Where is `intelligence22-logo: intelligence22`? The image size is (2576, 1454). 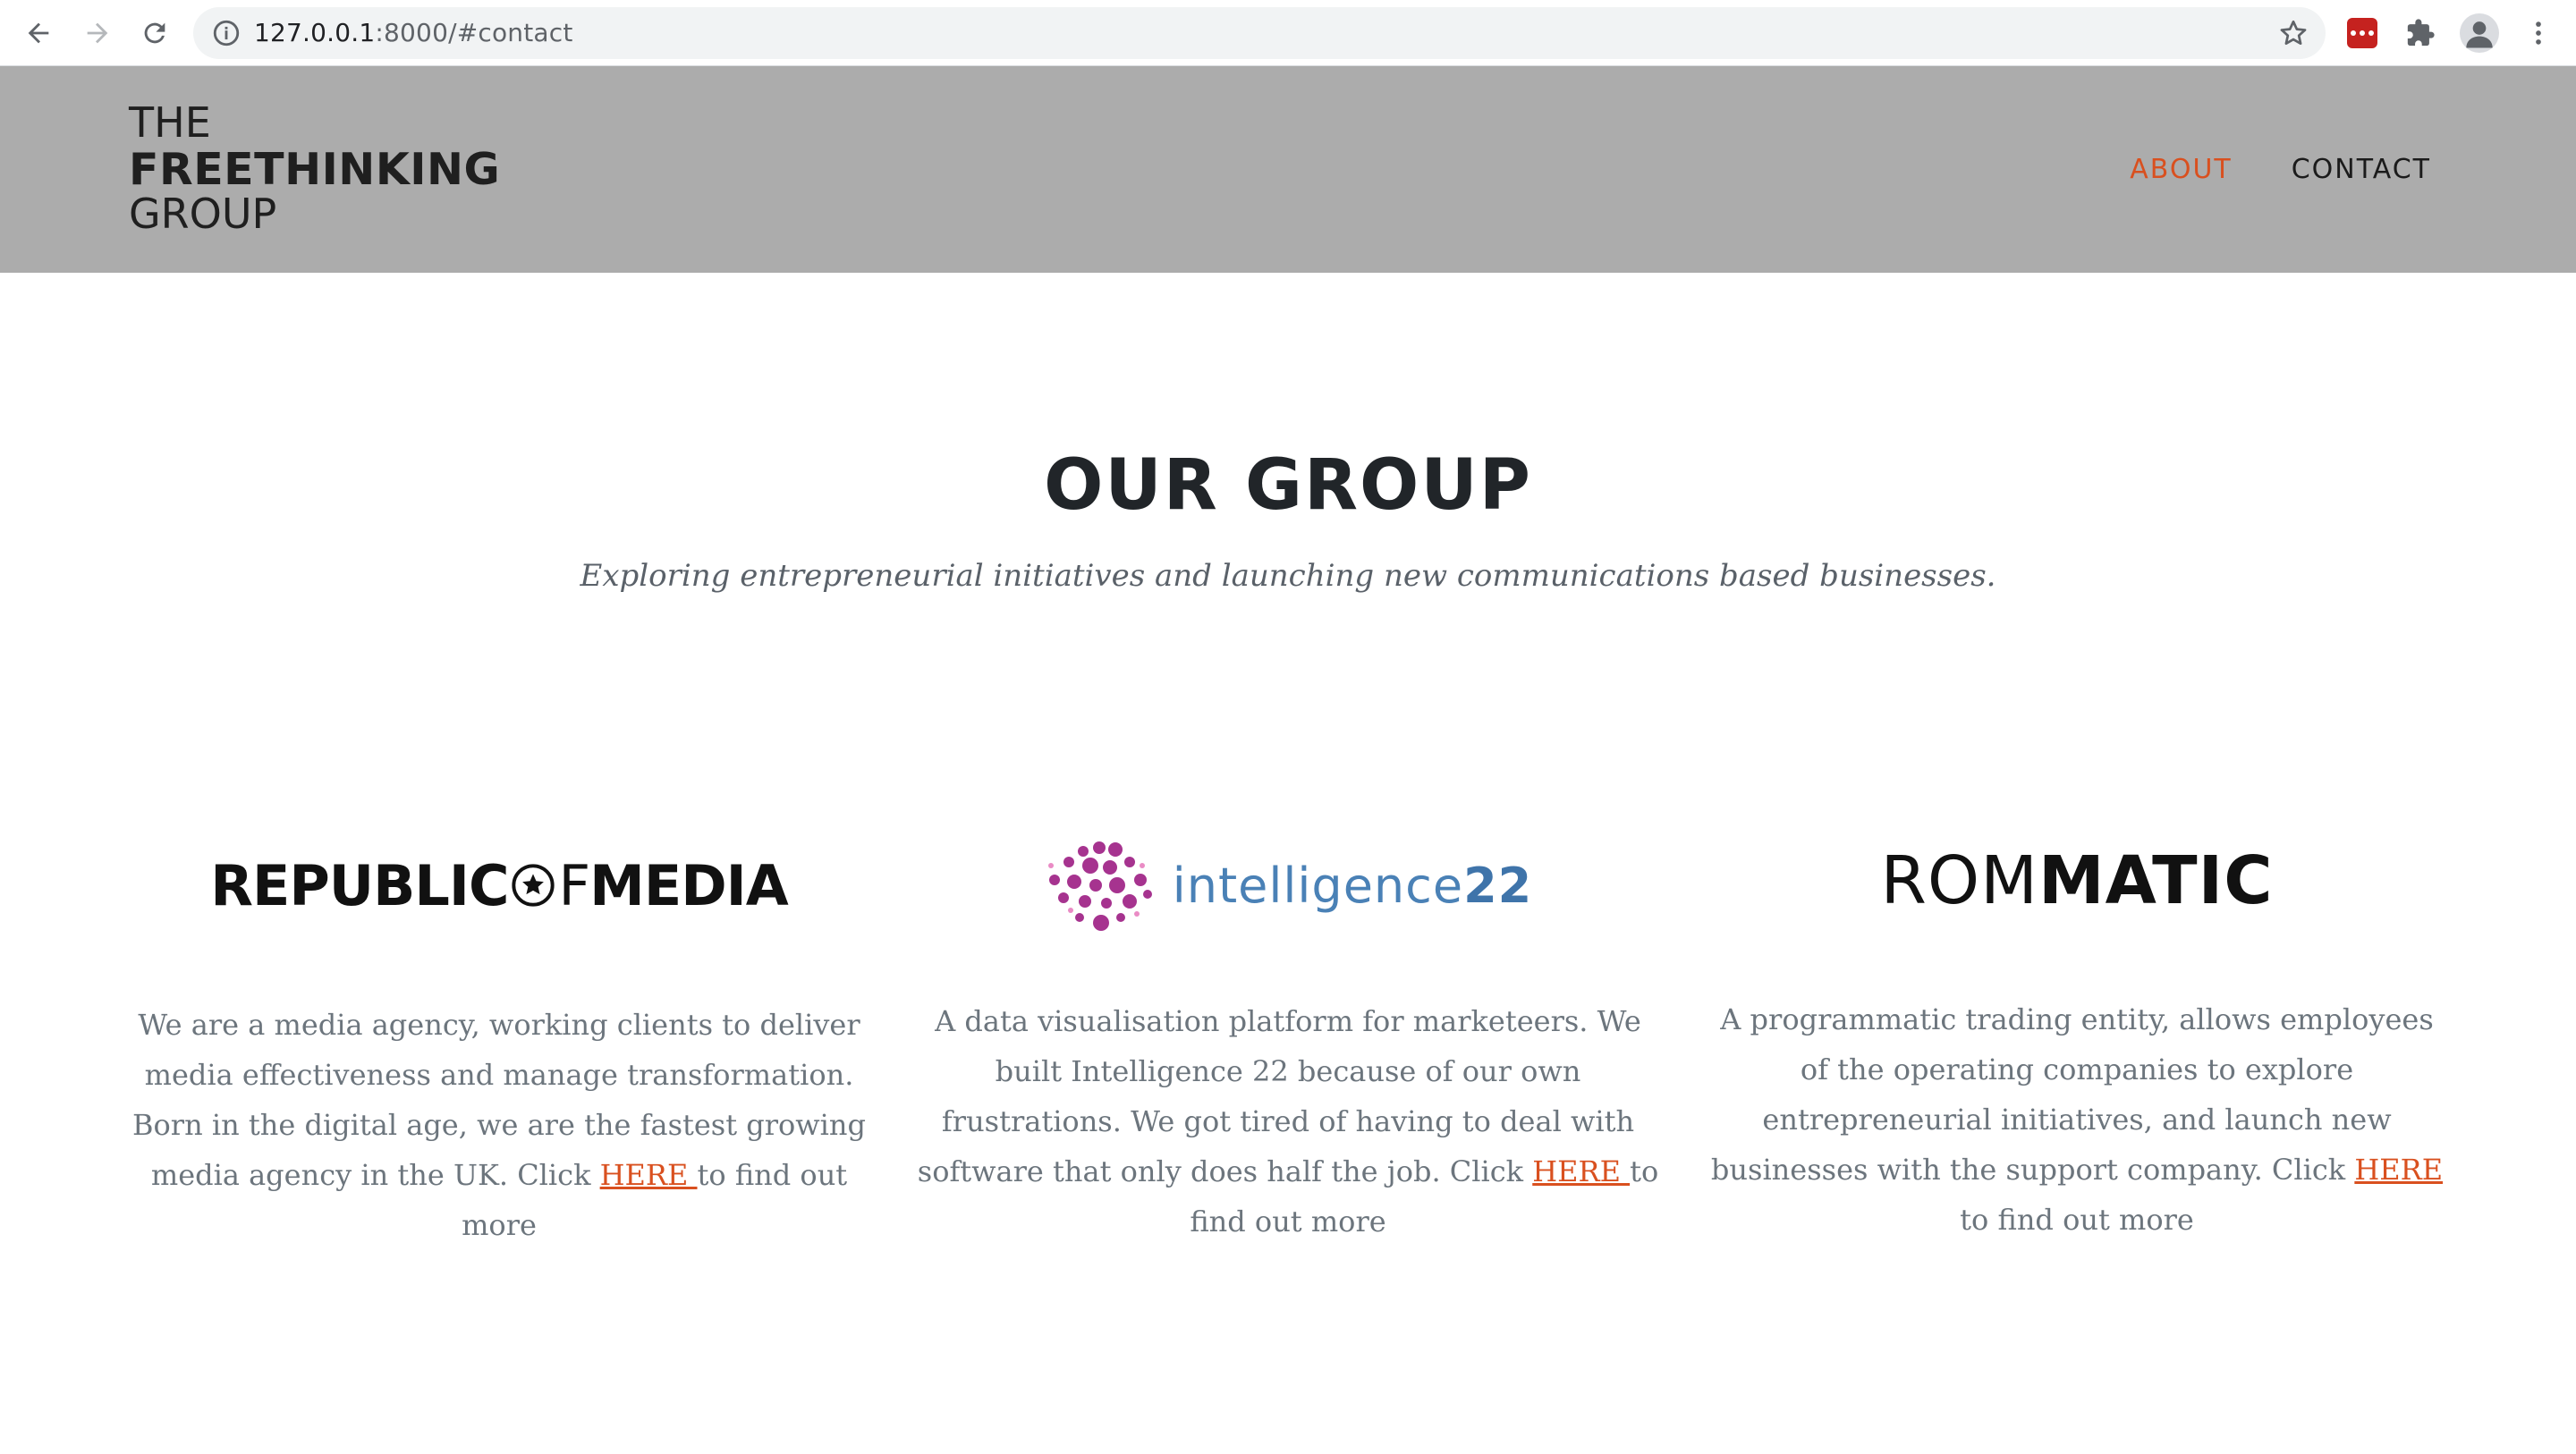
intelligence22-logo: intelligence22 is located at coordinates (1288, 886).